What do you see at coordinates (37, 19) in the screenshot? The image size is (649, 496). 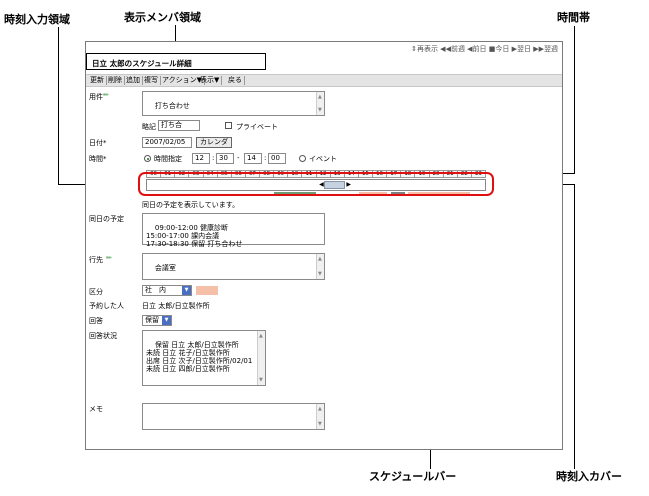 I see `annotation-time-input-area: 時刻入力領域` at bounding box center [37, 19].